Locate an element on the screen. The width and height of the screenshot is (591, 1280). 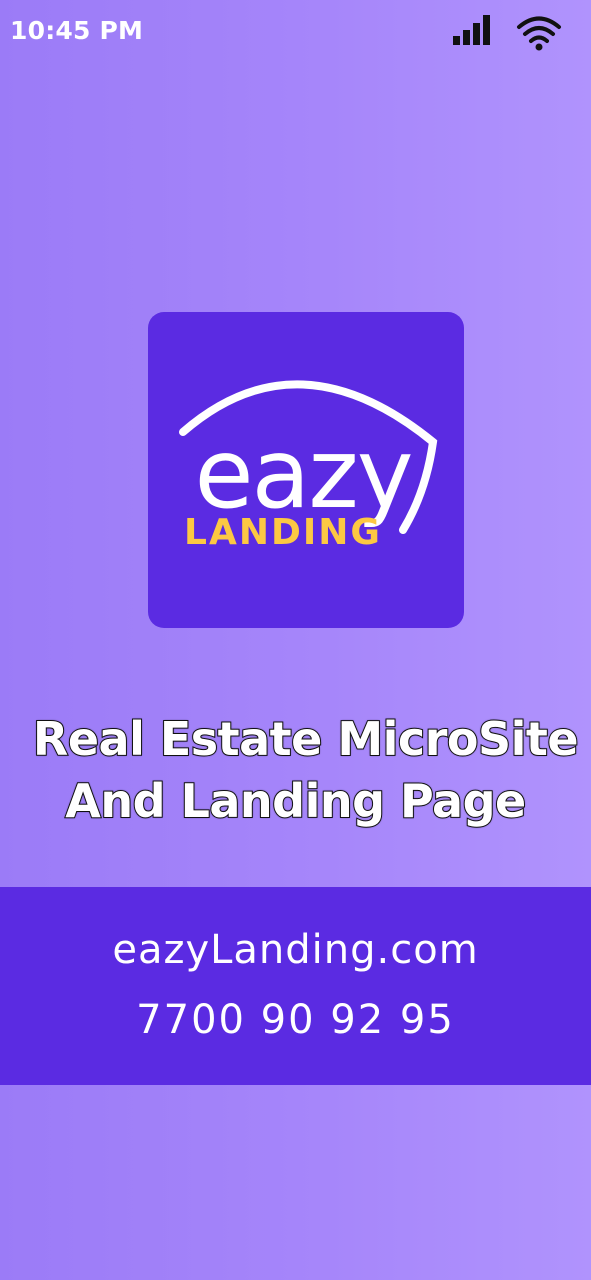
app-logo: eazy LANDING is located at coordinates (306, 470).